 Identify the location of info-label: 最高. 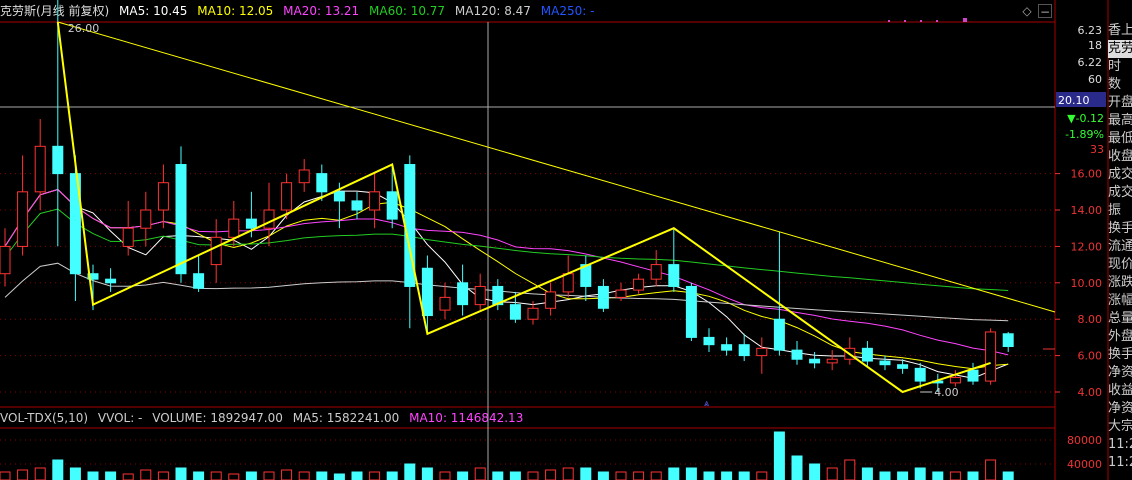
(1120, 120).